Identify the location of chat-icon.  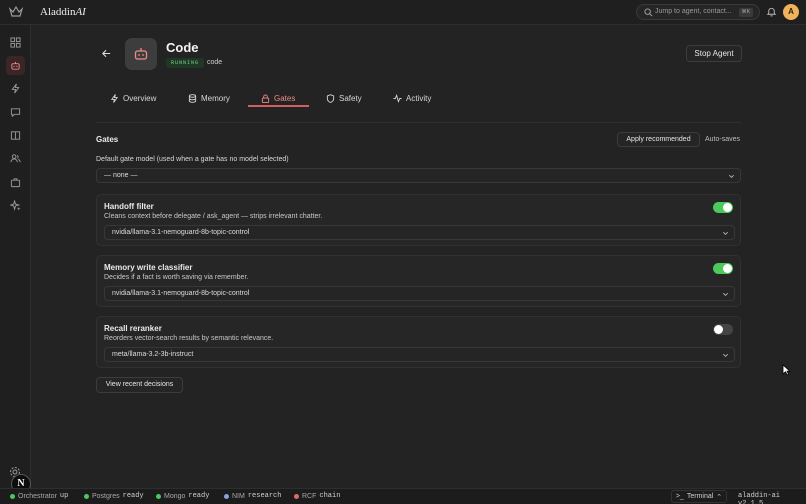
(15, 113).